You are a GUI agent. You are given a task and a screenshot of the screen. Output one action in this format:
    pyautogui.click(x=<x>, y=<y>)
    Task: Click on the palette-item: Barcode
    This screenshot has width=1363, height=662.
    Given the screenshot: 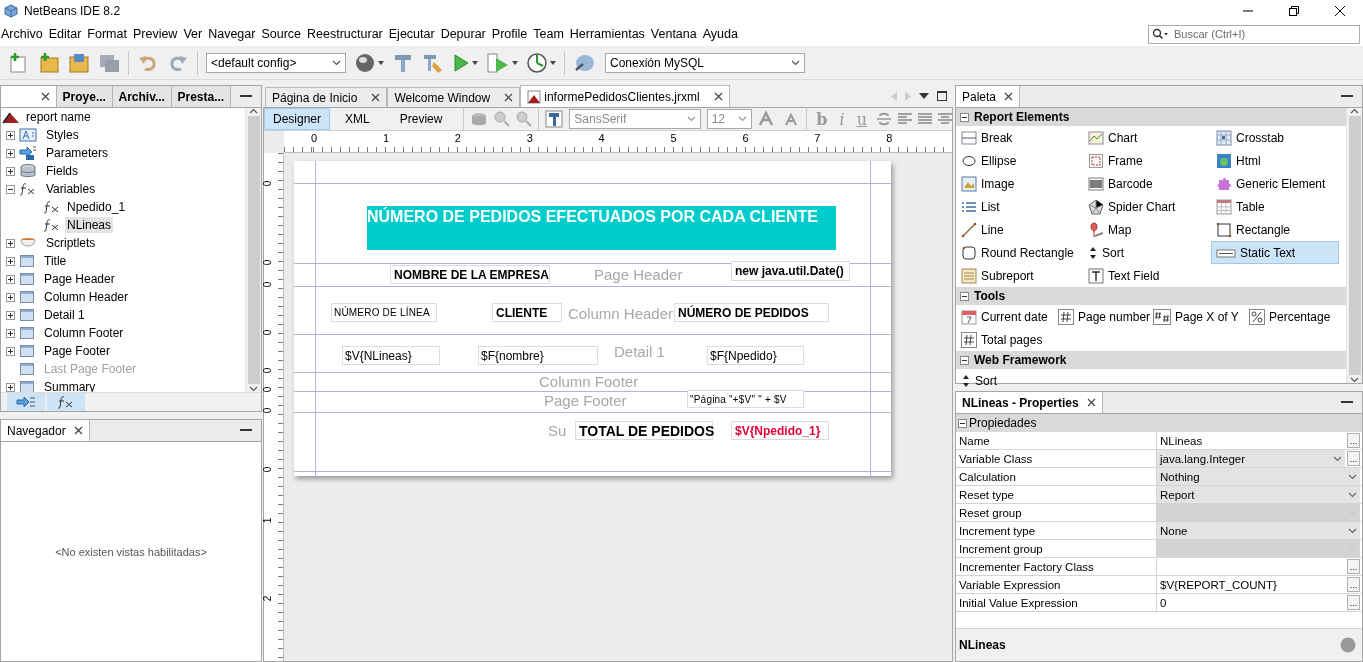 What is the action you would take?
    pyautogui.click(x=1147, y=183)
    